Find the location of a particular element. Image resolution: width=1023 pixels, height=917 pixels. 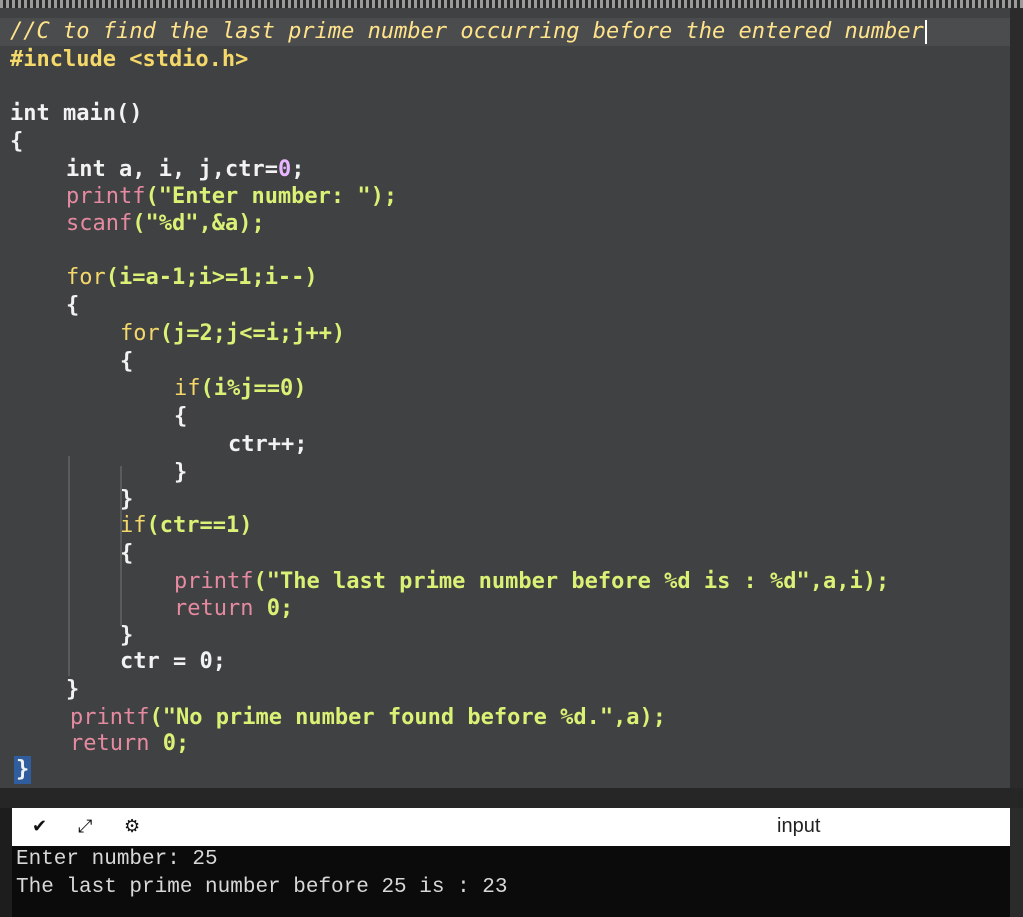

code-line-23: } is located at coordinates (127, 635).